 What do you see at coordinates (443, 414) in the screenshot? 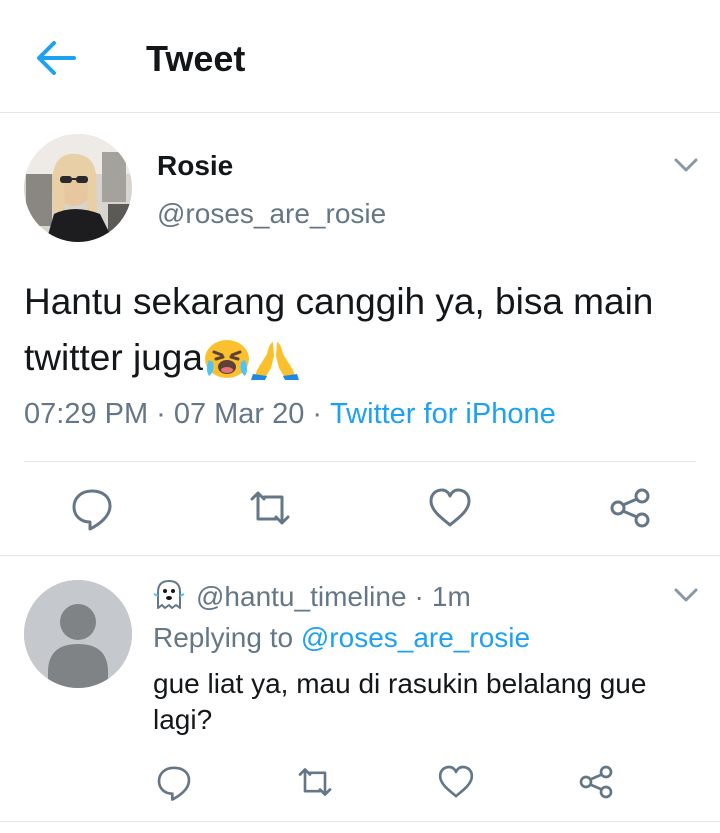
I see `tweet-source-link: Twitter for iPhone` at bounding box center [443, 414].